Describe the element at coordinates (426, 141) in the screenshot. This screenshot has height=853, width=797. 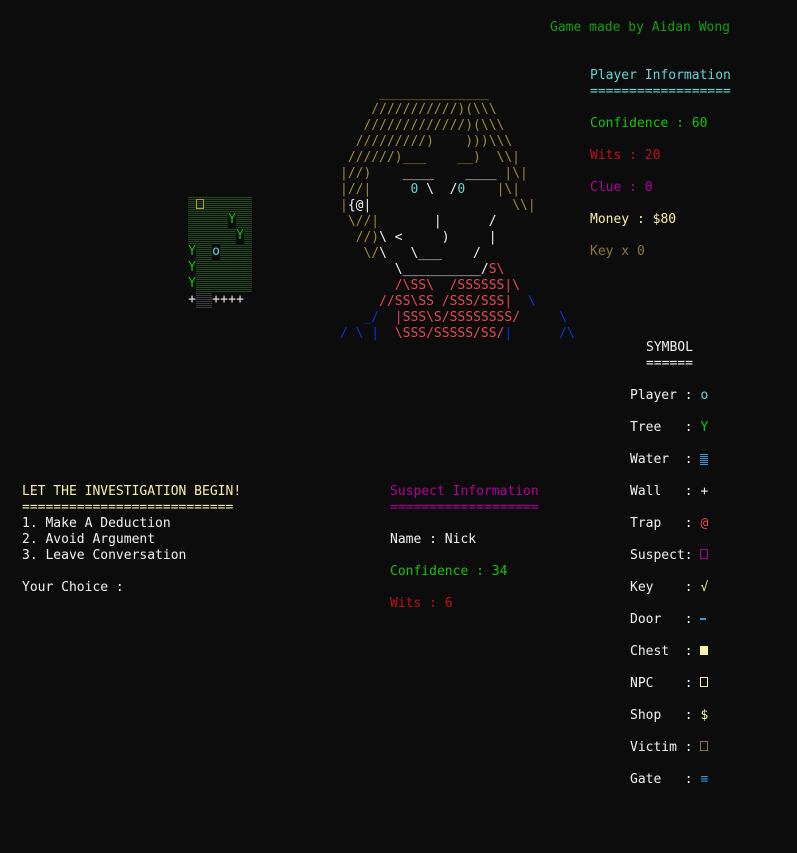
I see `portrait-segment: /////////) )))\\\` at that location.